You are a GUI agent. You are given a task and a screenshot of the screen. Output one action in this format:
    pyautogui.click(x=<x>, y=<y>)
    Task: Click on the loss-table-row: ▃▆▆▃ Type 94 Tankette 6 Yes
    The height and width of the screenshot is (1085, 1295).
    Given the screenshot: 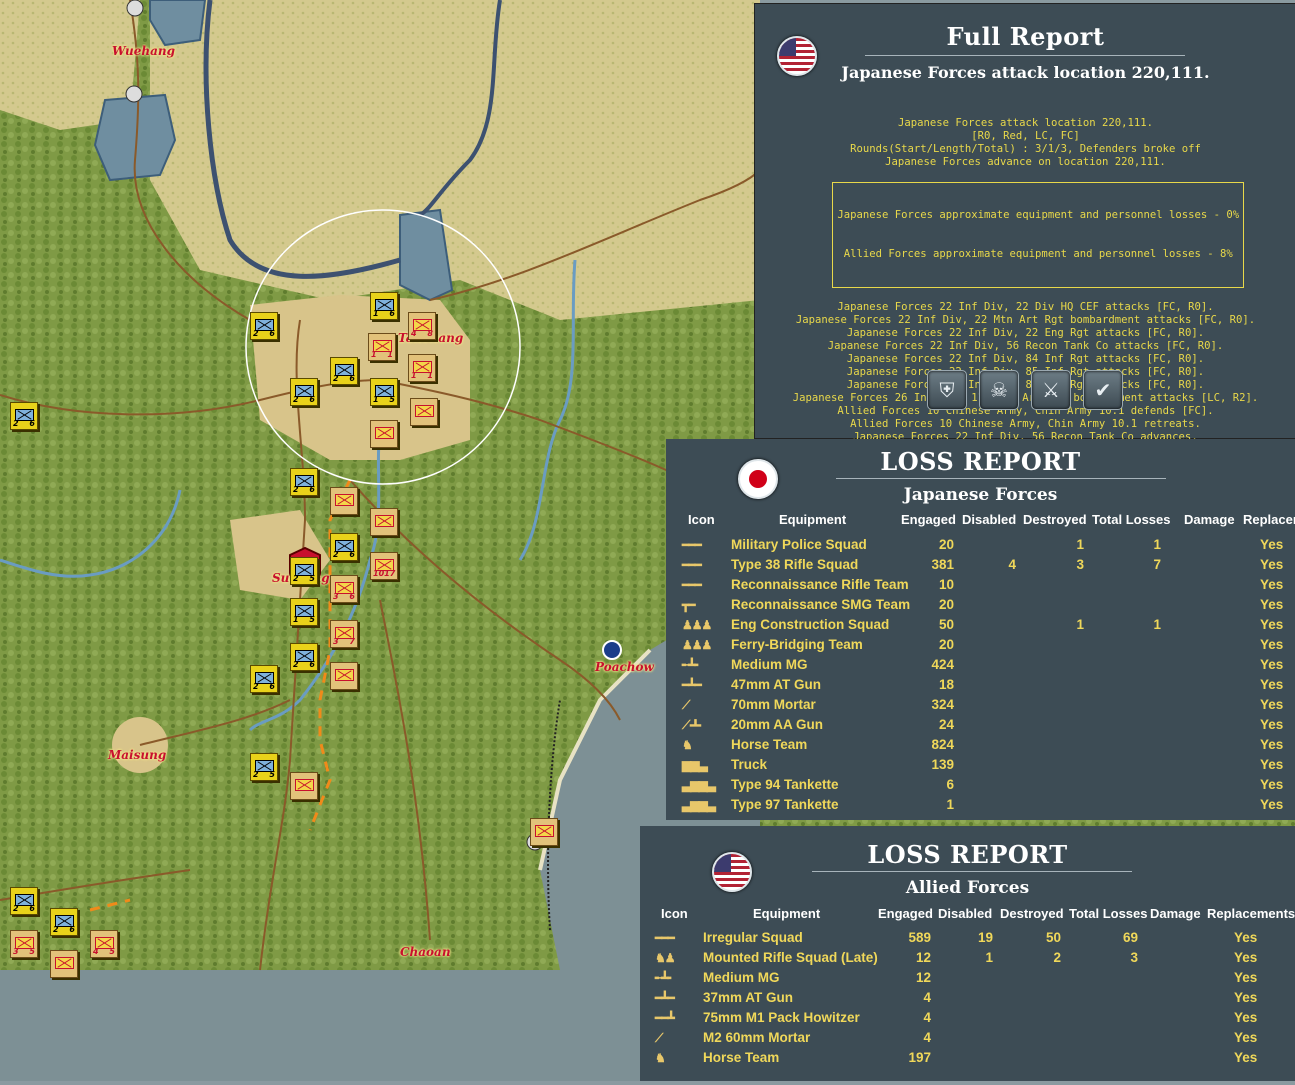 What is the action you would take?
    pyautogui.click(x=980, y=784)
    